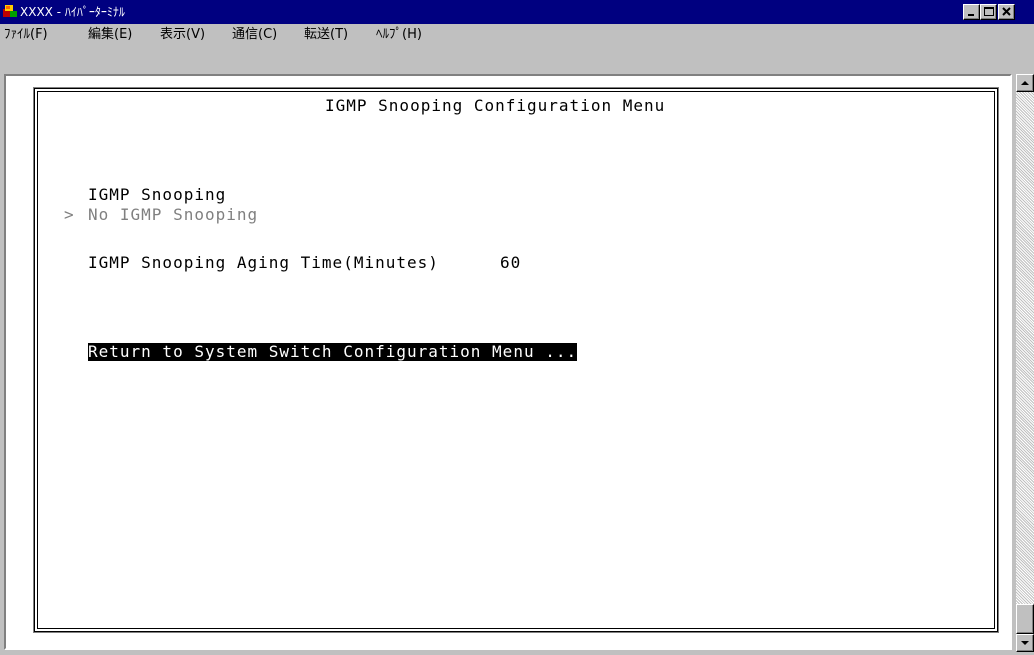  I want to click on close-button, so click(1006, 12).